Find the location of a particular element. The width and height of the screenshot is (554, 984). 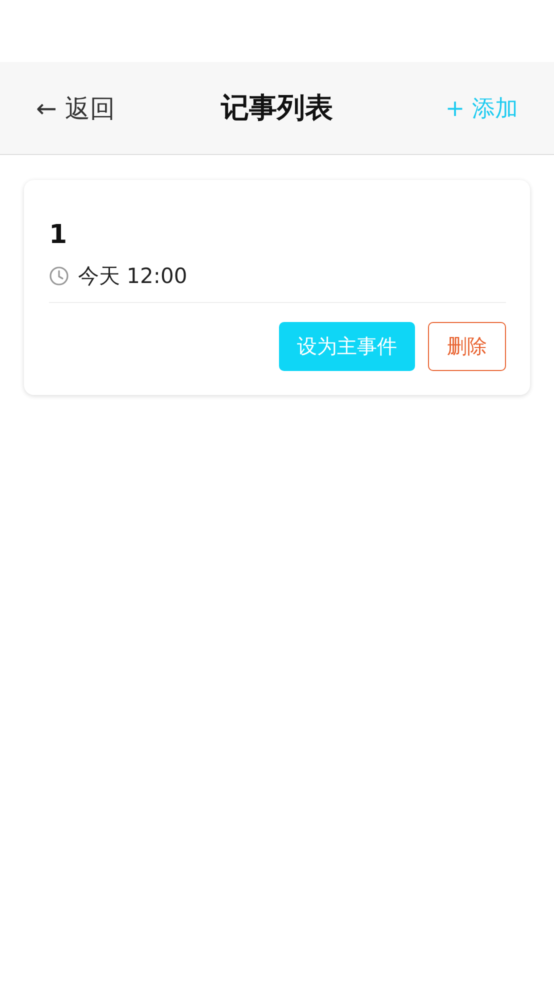

add-link: + 添加 is located at coordinates (481, 108).